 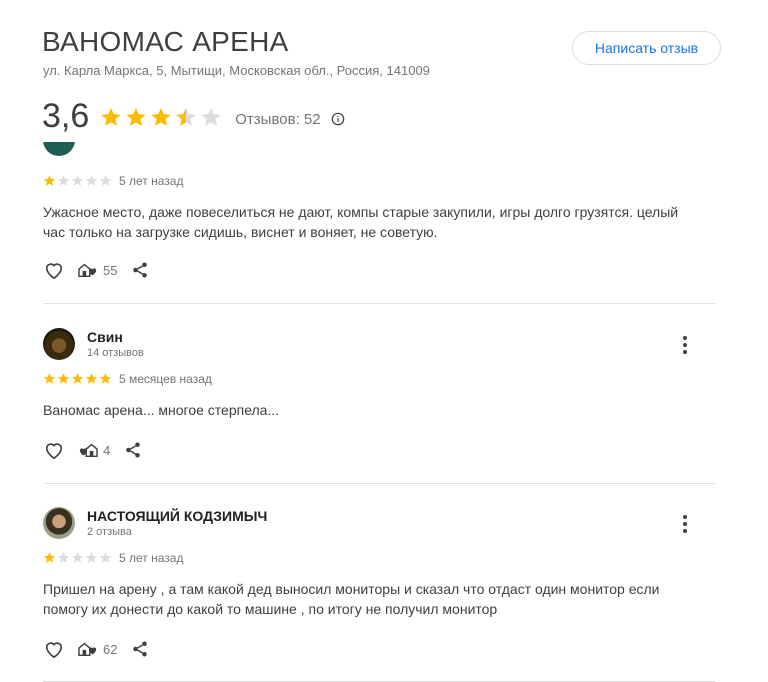 What do you see at coordinates (107, 450) in the screenshot?
I see `useful-count: 4` at bounding box center [107, 450].